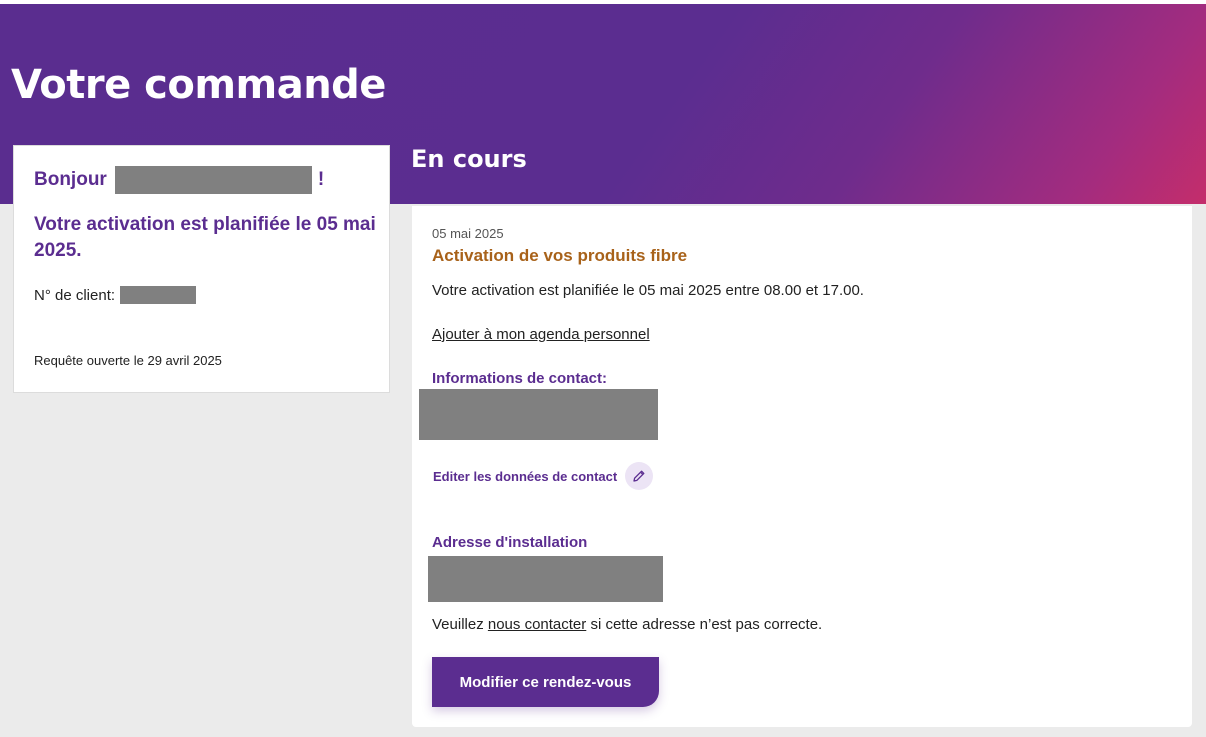 This screenshot has height=737, width=1206. I want to click on address-note-after: si cette adresse n’est pas correcte., so click(704, 624).